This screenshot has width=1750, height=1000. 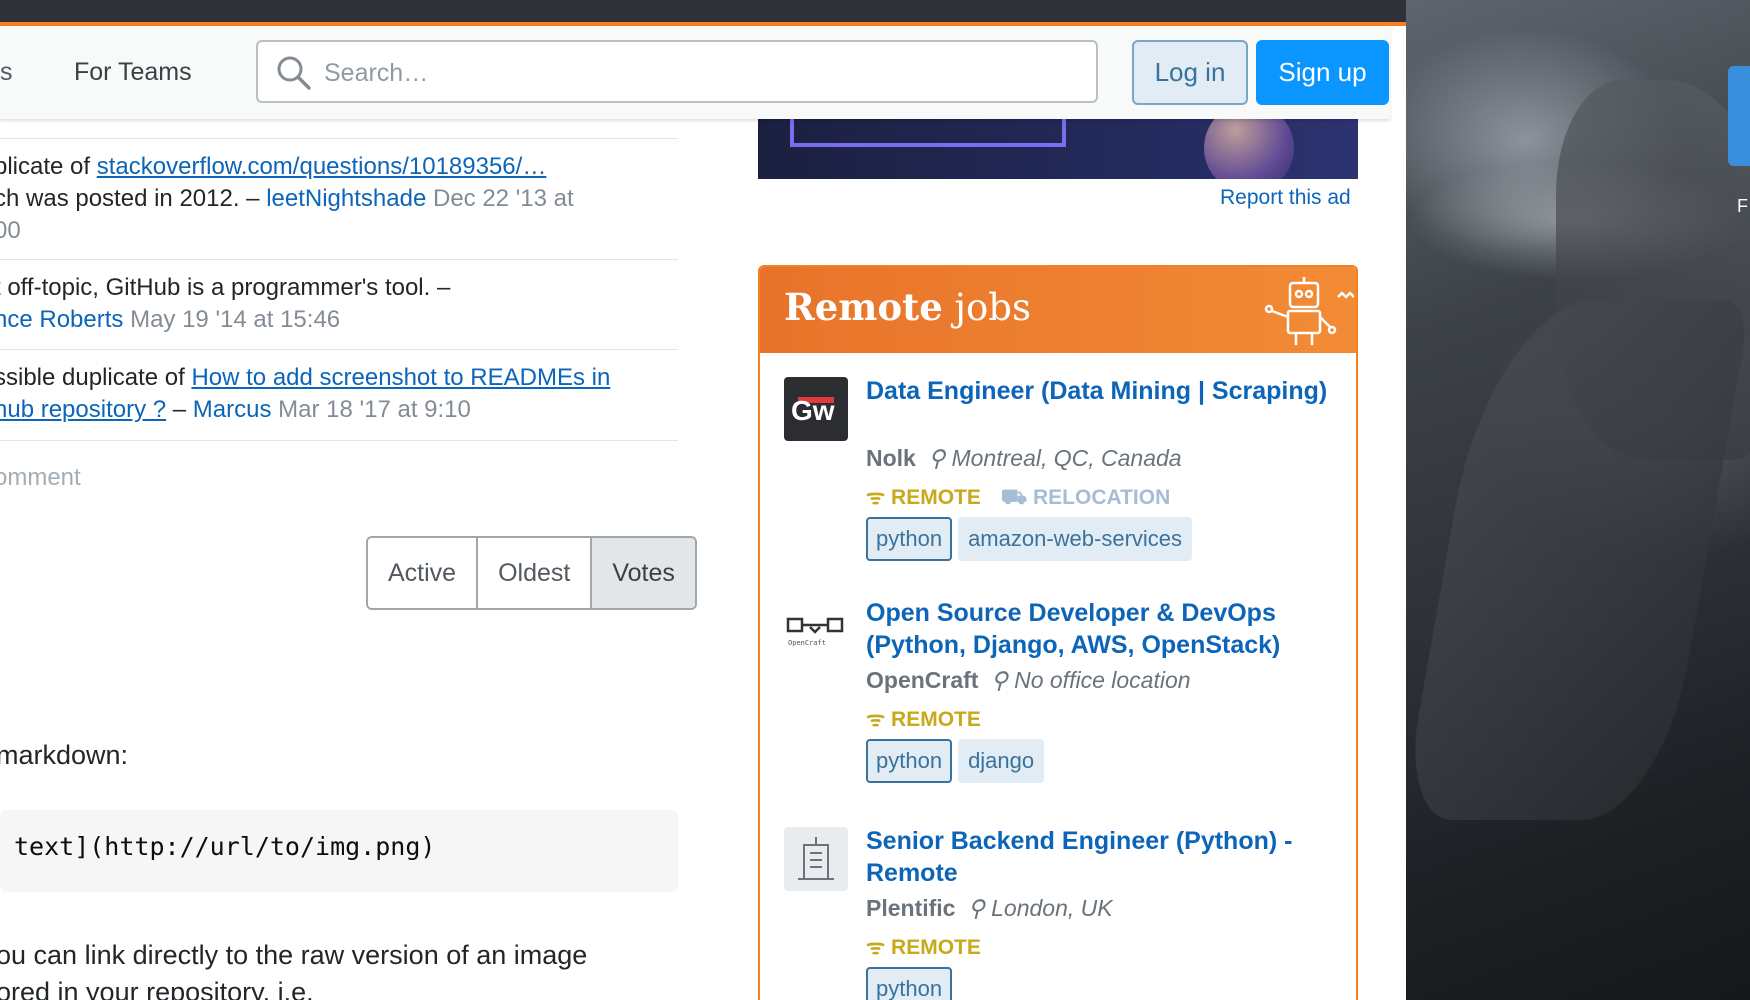 I want to click on relocation-badge: ⛟ RELOCATION, so click(x=1086, y=497).